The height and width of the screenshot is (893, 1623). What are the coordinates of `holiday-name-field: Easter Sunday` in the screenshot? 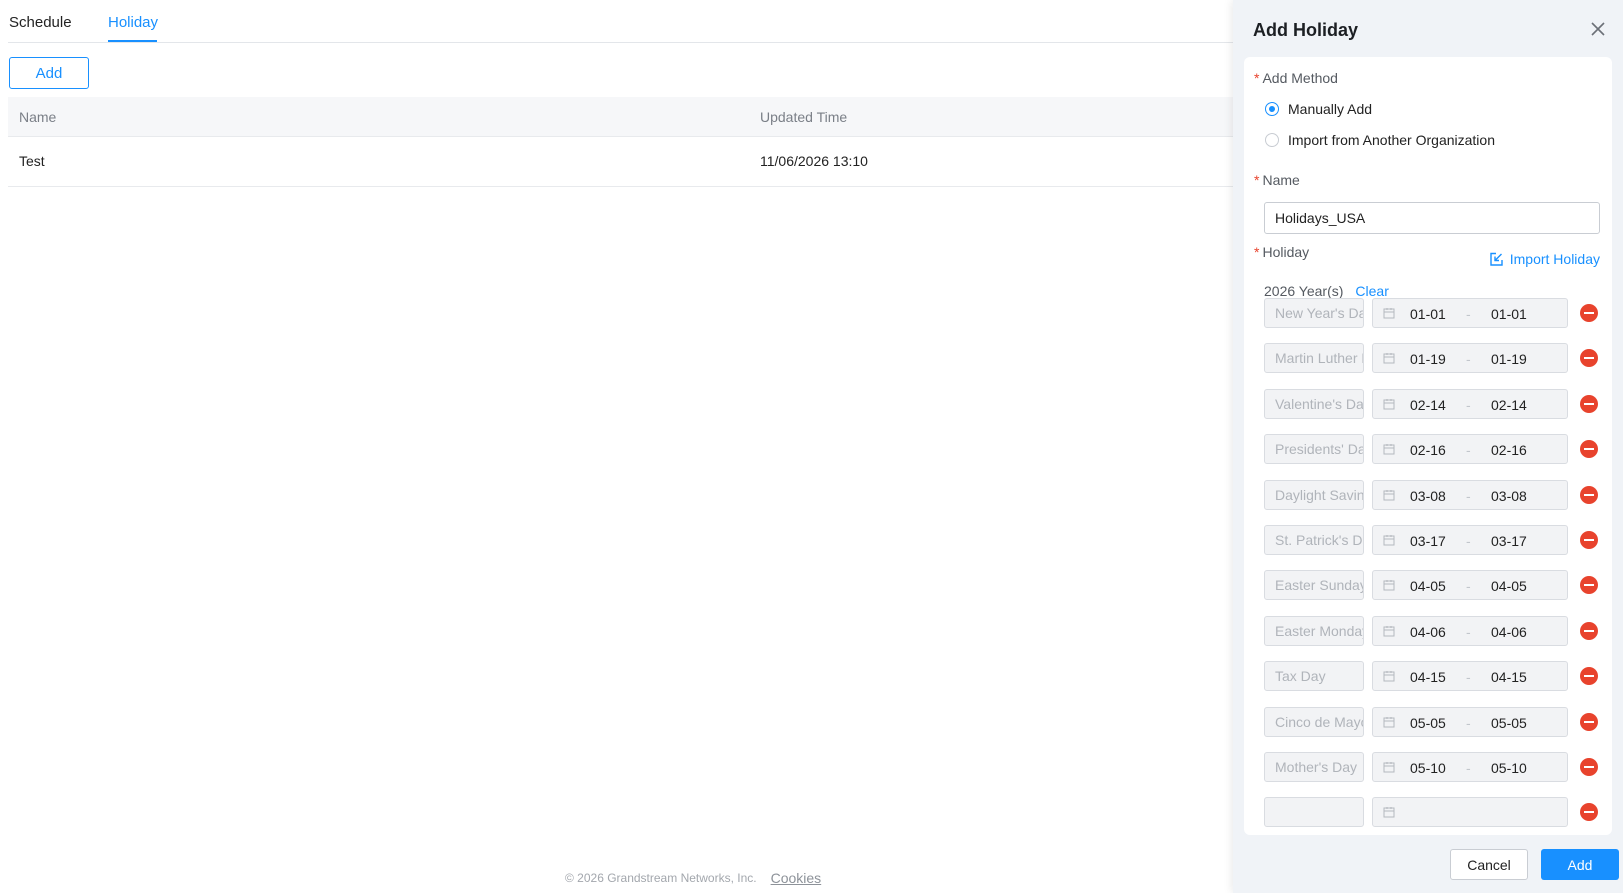 It's located at (1314, 585).